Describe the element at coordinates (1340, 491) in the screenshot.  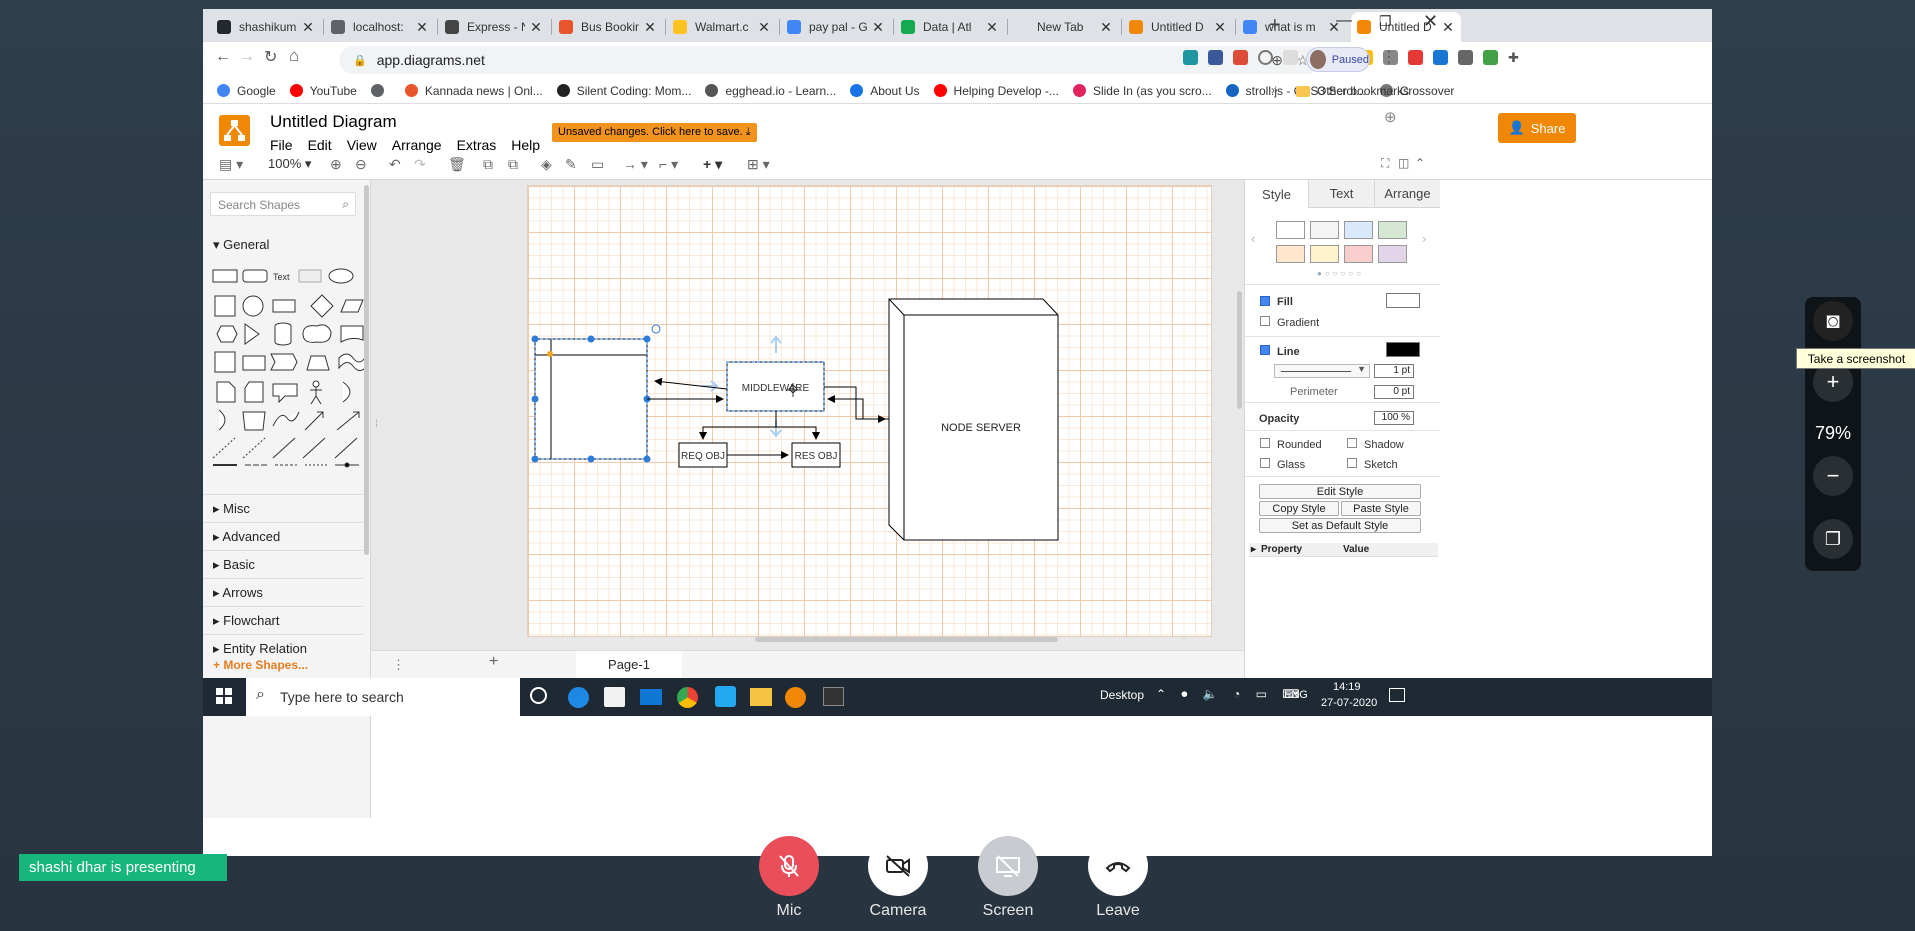
I see `edit-style-button: Edit Style` at that location.